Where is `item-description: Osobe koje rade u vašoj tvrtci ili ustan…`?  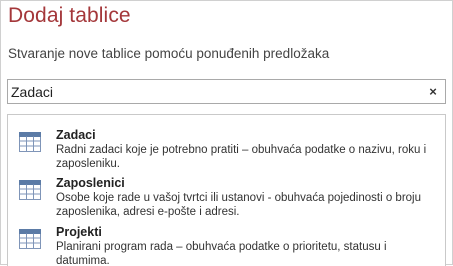
item-description: Osobe koje rade u vašoj tvrtci ili ustan… is located at coordinates (239, 205).